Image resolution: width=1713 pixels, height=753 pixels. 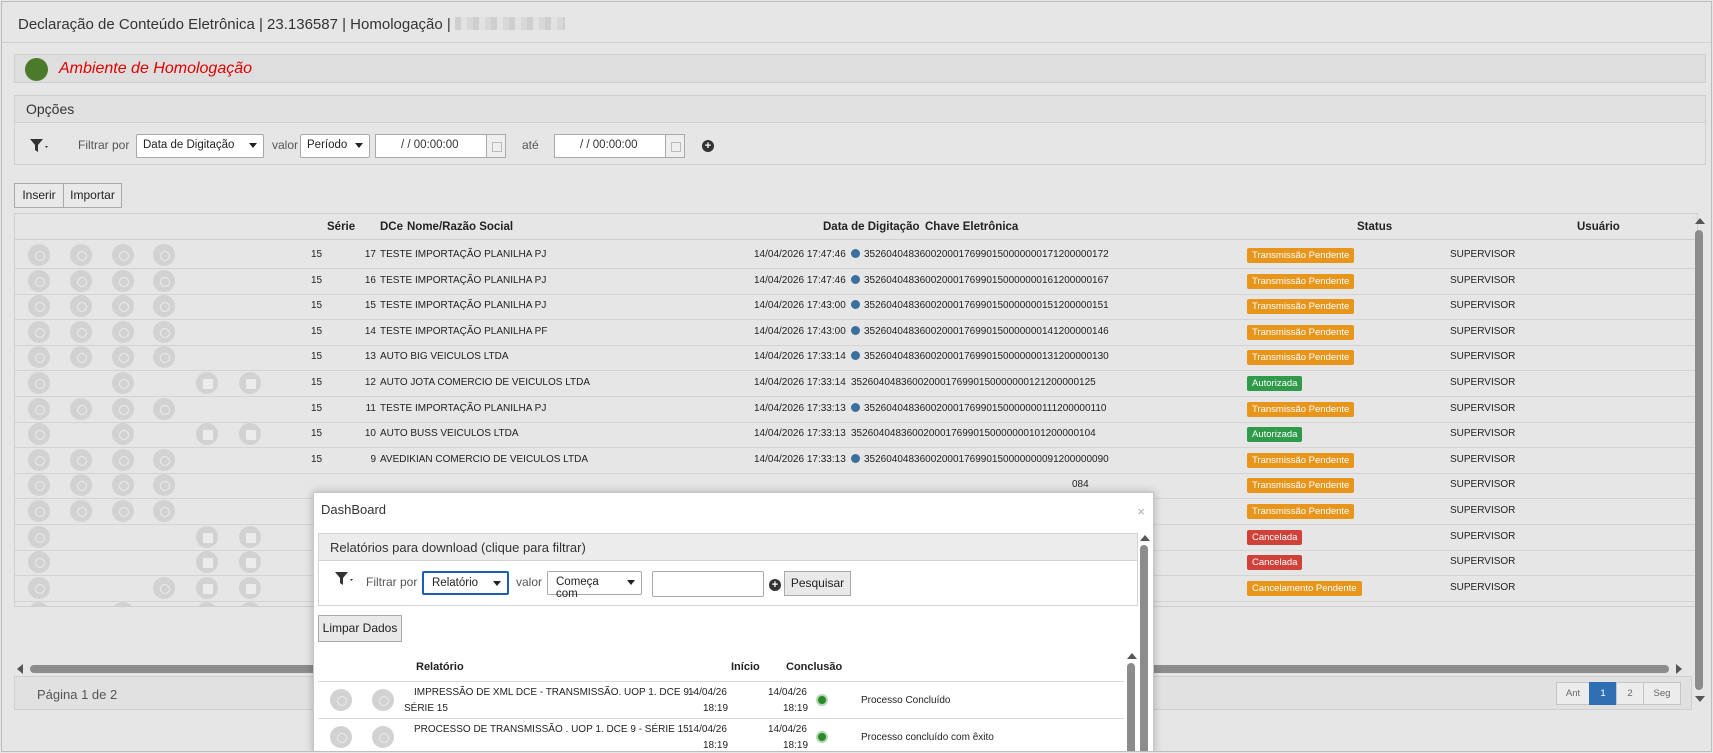 I want to click on dashboard-scrollbar, so click(x=1144, y=642).